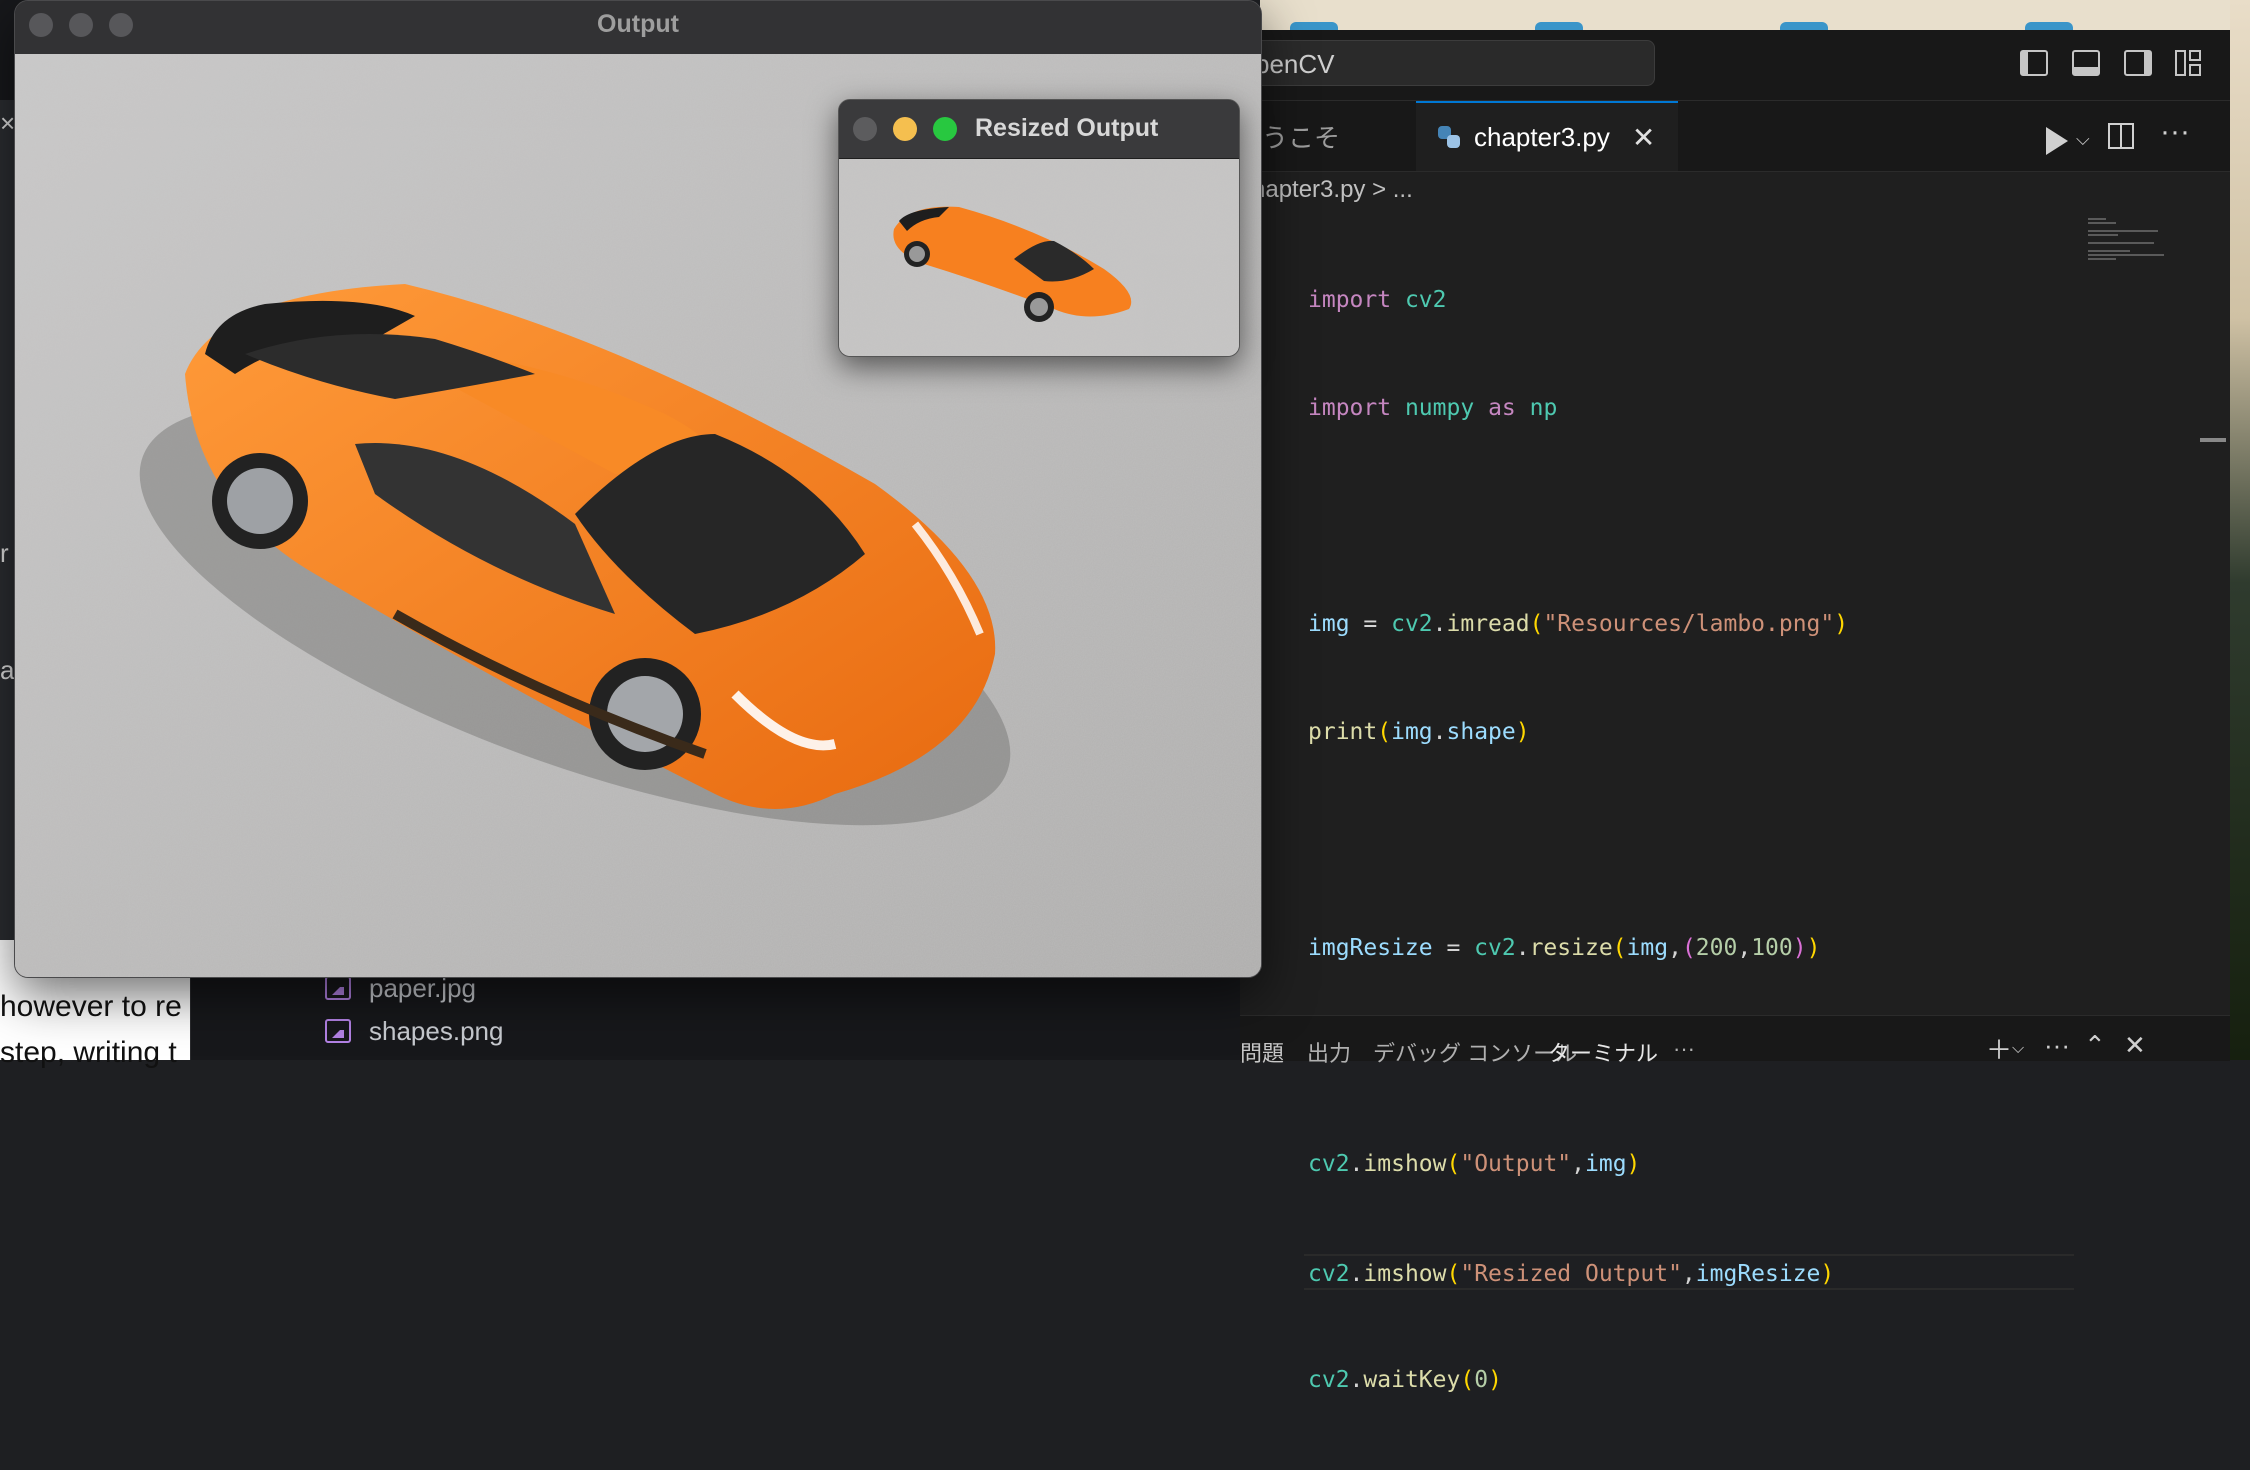  I want to click on toggle-primary-sidebar-icon, so click(2034, 63).